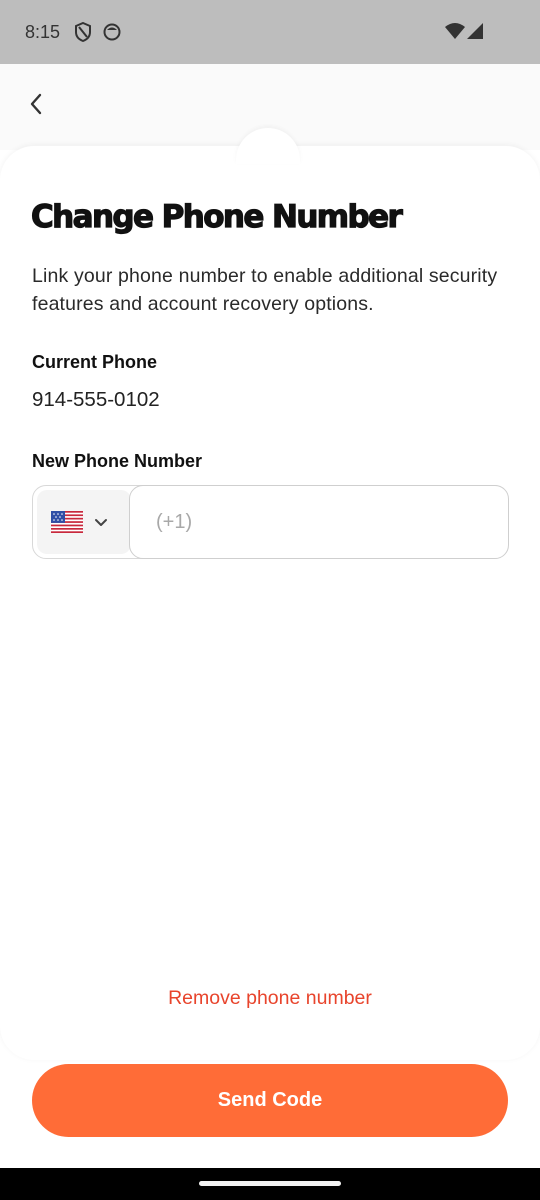  Describe the element at coordinates (216, 216) in the screenshot. I see `page-title: Change Phone Number` at that location.